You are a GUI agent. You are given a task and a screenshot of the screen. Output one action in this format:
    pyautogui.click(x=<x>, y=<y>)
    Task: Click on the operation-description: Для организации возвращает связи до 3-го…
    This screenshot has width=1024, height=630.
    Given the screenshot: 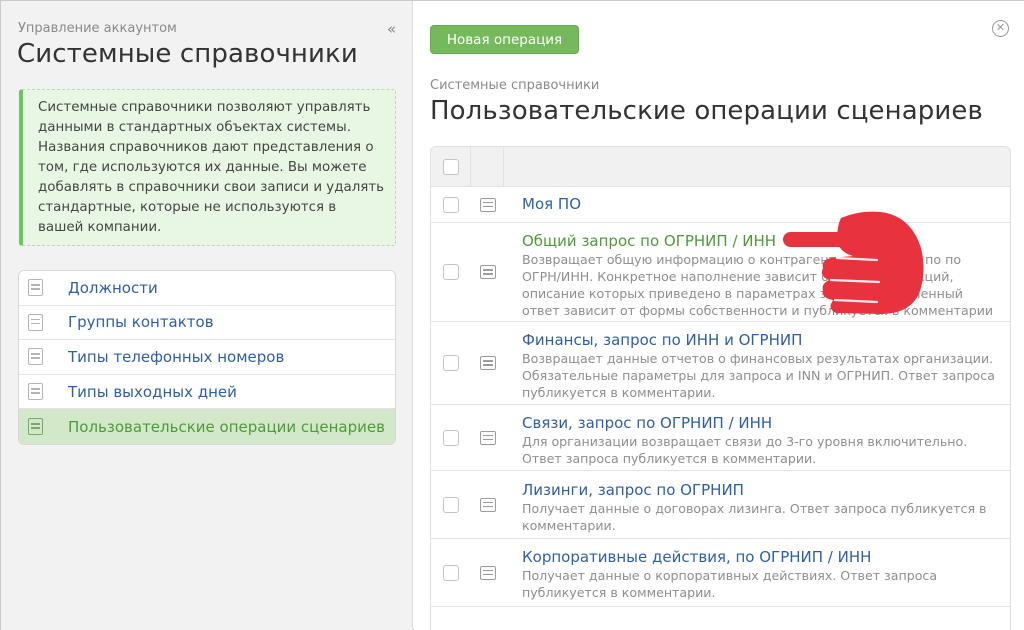 What is the action you would take?
    pyautogui.click(x=745, y=450)
    